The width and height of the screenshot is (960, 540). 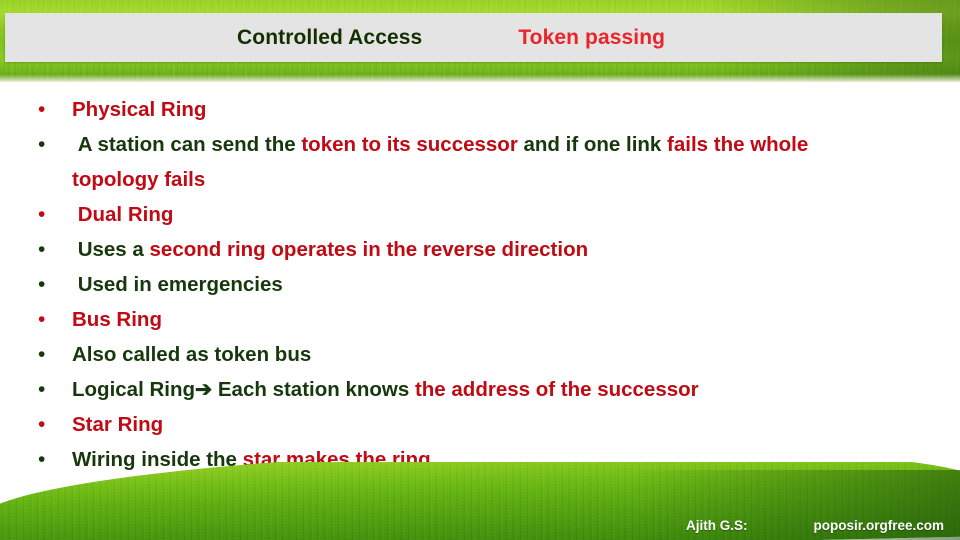 I want to click on list-item-text: Physical Ring, so click(x=509, y=109).